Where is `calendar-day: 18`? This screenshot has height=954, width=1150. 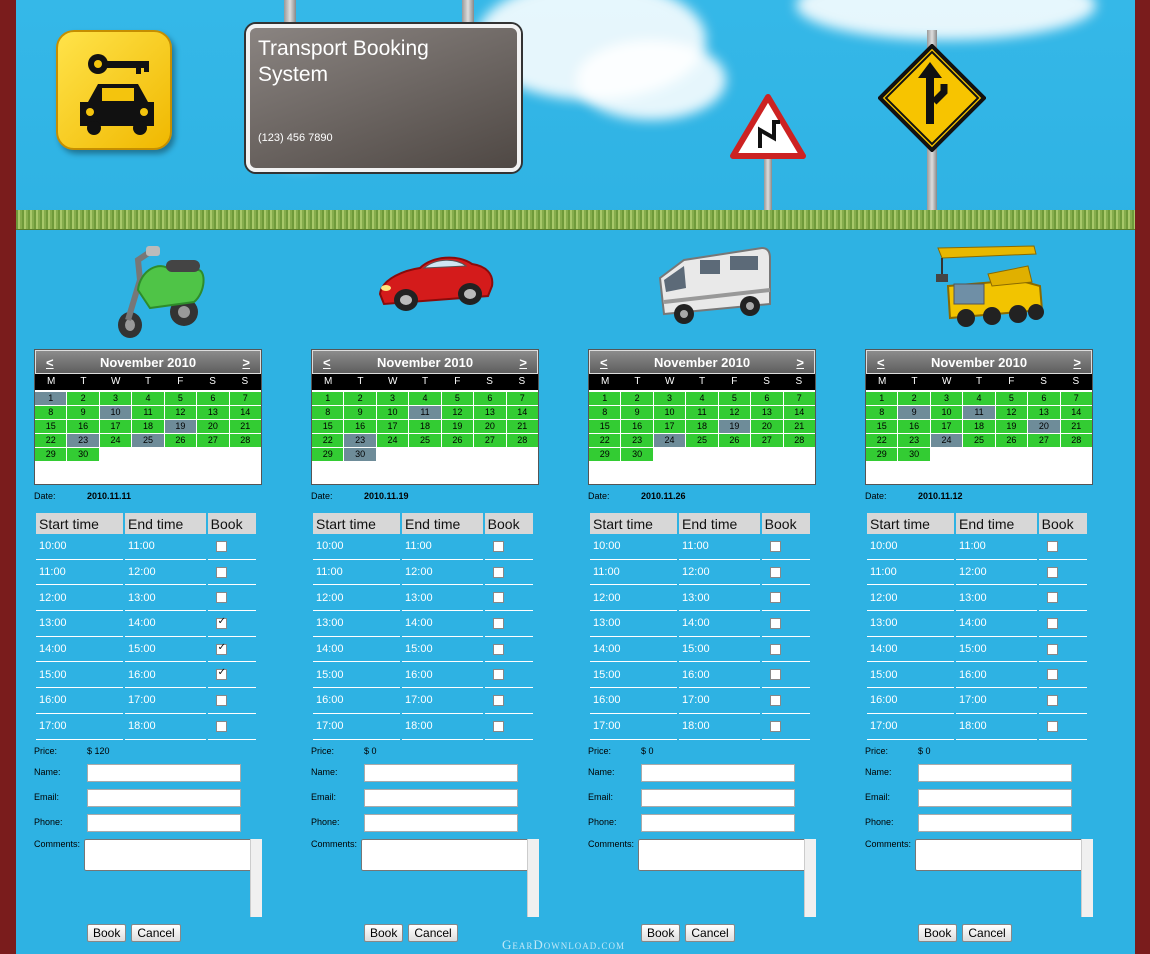
calendar-day: 18 is located at coordinates (425, 427).